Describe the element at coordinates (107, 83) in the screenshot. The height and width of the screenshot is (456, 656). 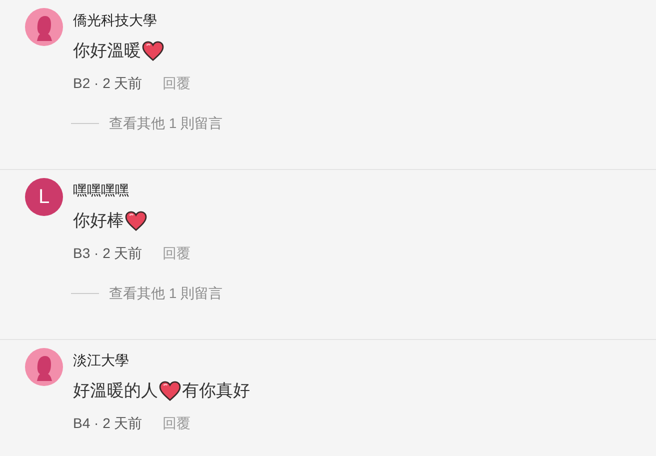
I see `comment-meta: B2 · 2 天前` at that location.